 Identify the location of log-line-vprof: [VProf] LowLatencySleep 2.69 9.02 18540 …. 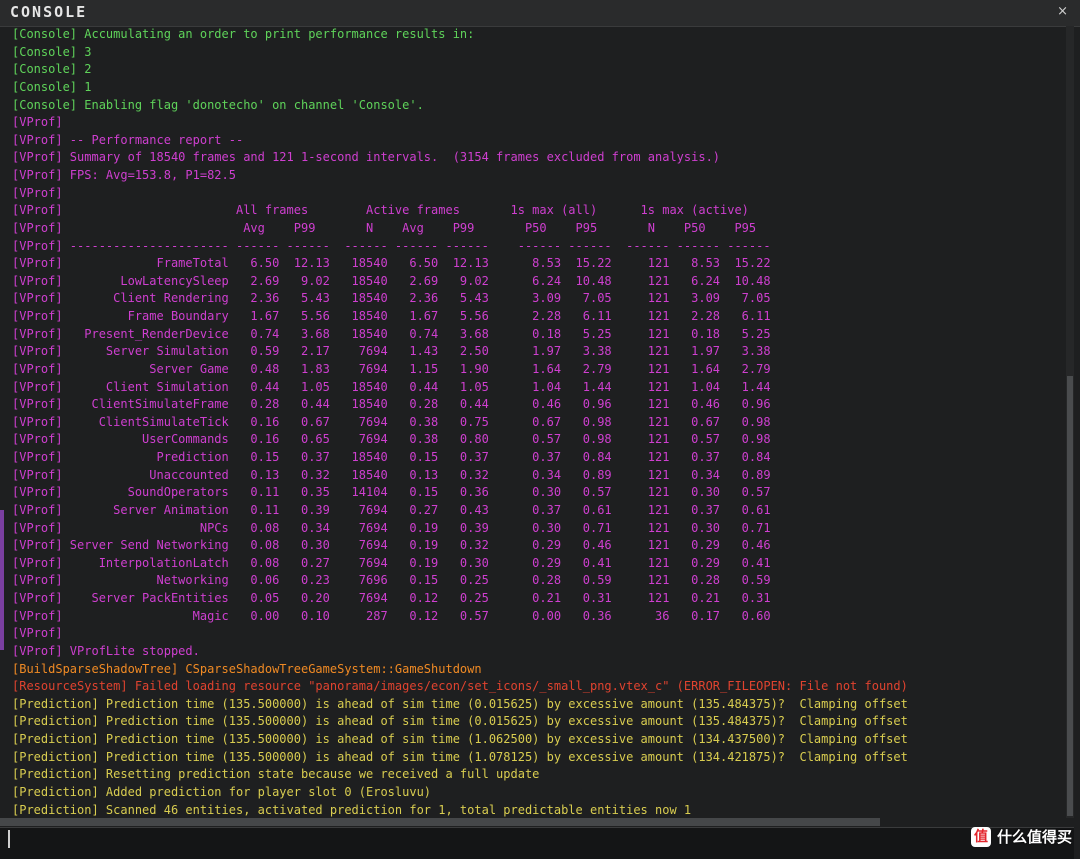
(391, 280).